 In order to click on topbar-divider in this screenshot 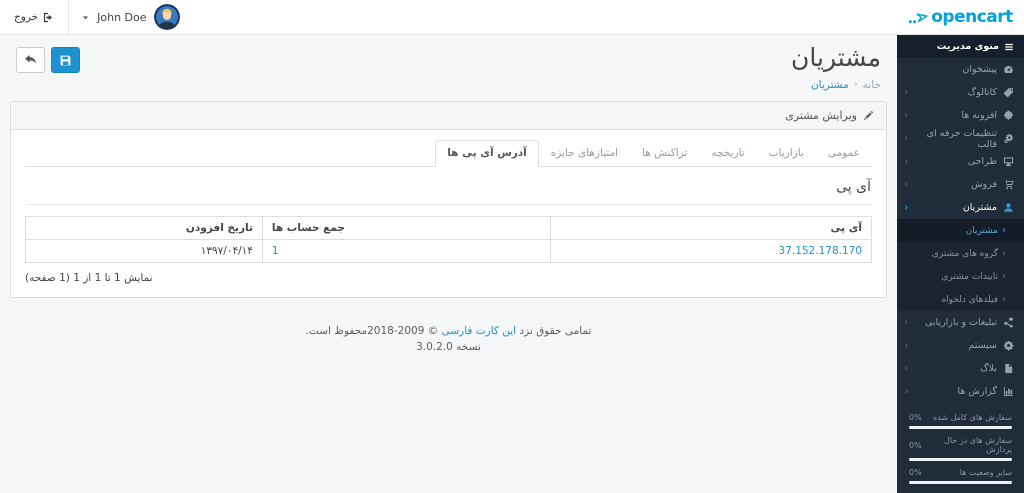, I will do `click(69, 17)`.